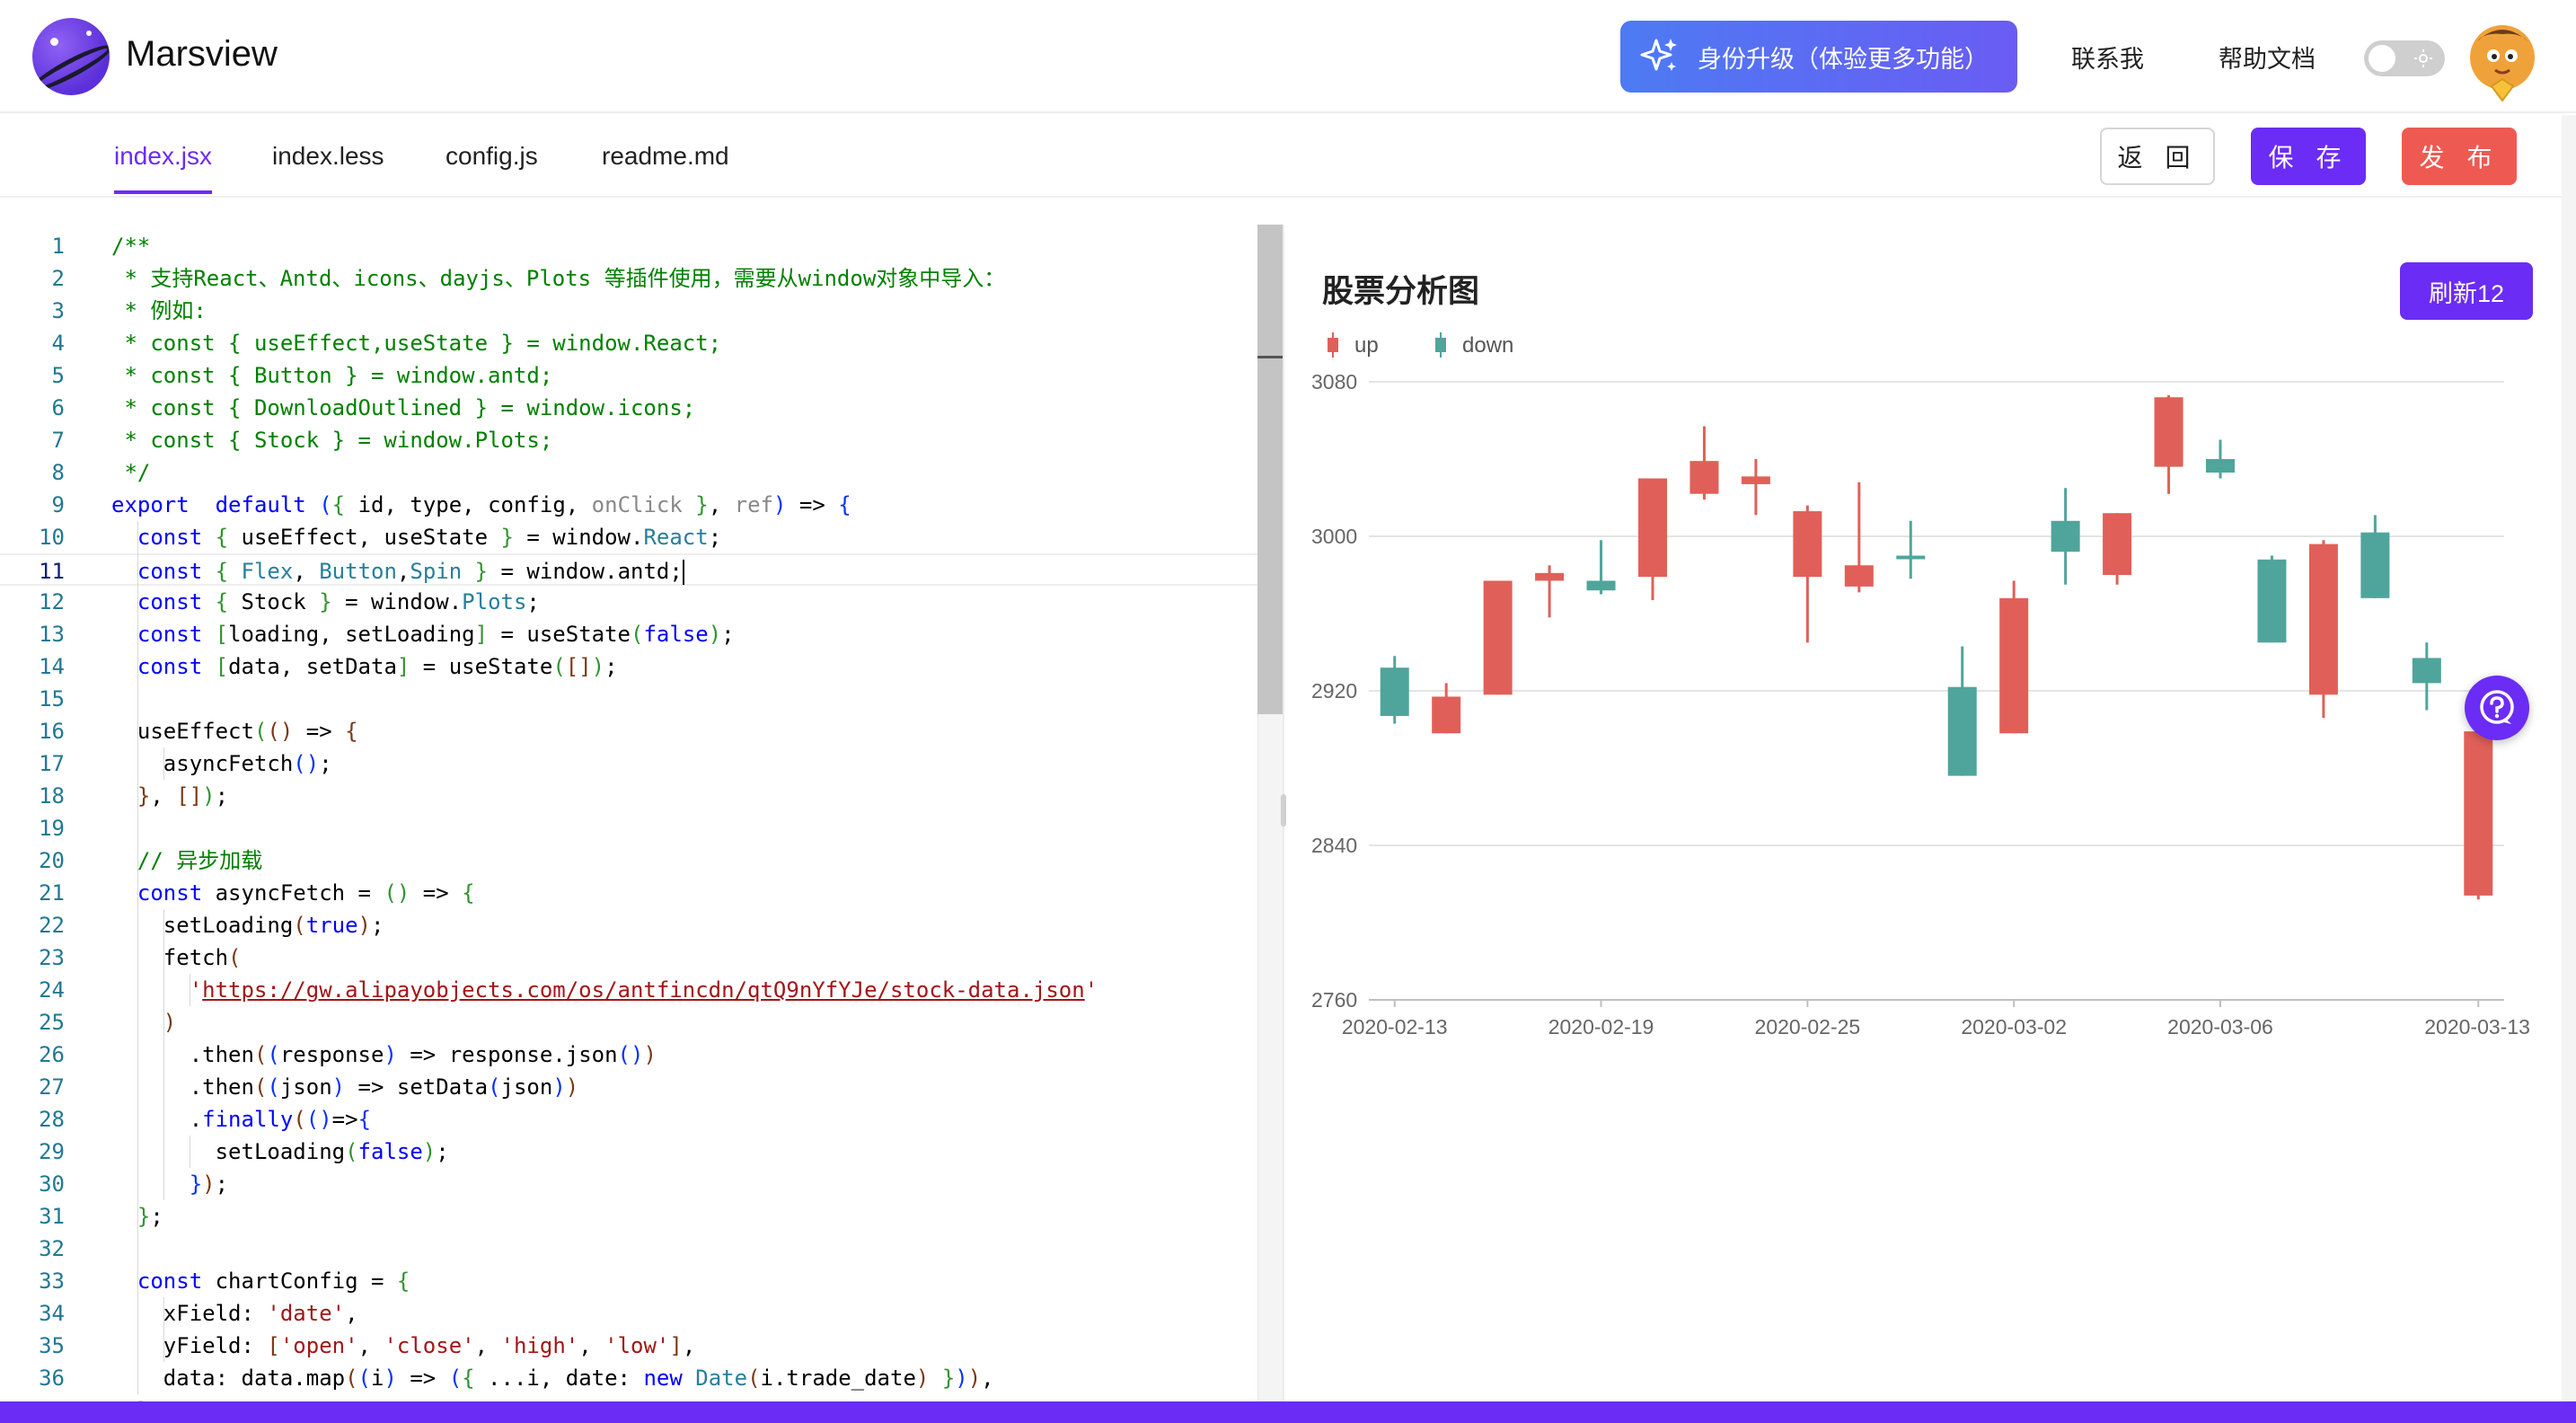 The image size is (2576, 1423). Describe the element at coordinates (163, 168) in the screenshot. I see `tab-index-jsx: index.jsx` at that location.